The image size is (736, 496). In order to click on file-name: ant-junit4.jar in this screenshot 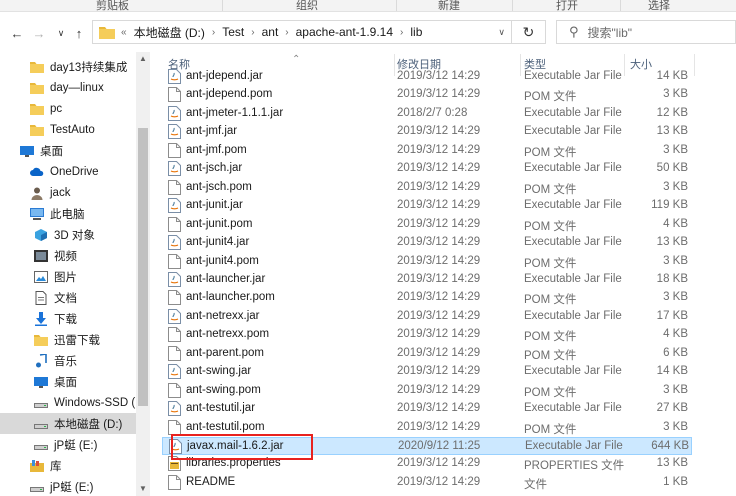, I will do `click(218, 242)`.